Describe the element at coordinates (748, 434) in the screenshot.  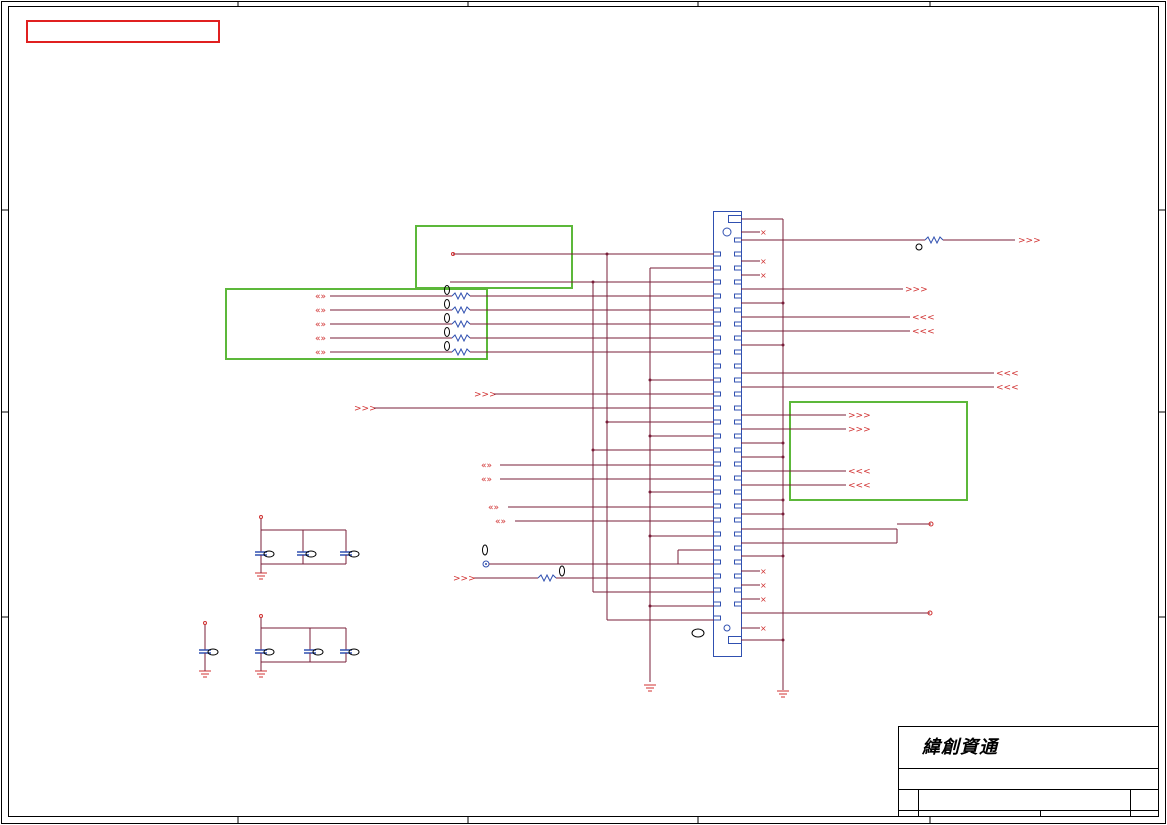
I see `connector-symbol: × × × × × × ×` at that location.